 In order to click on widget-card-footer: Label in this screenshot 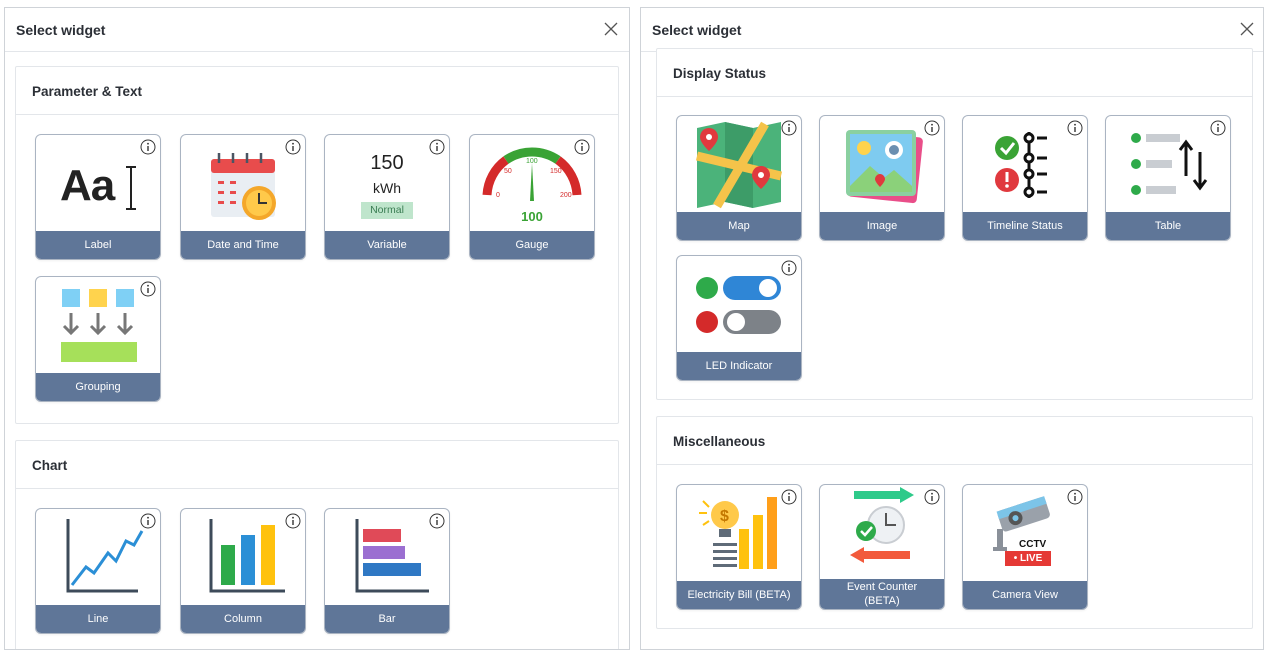, I will do `click(98, 245)`.